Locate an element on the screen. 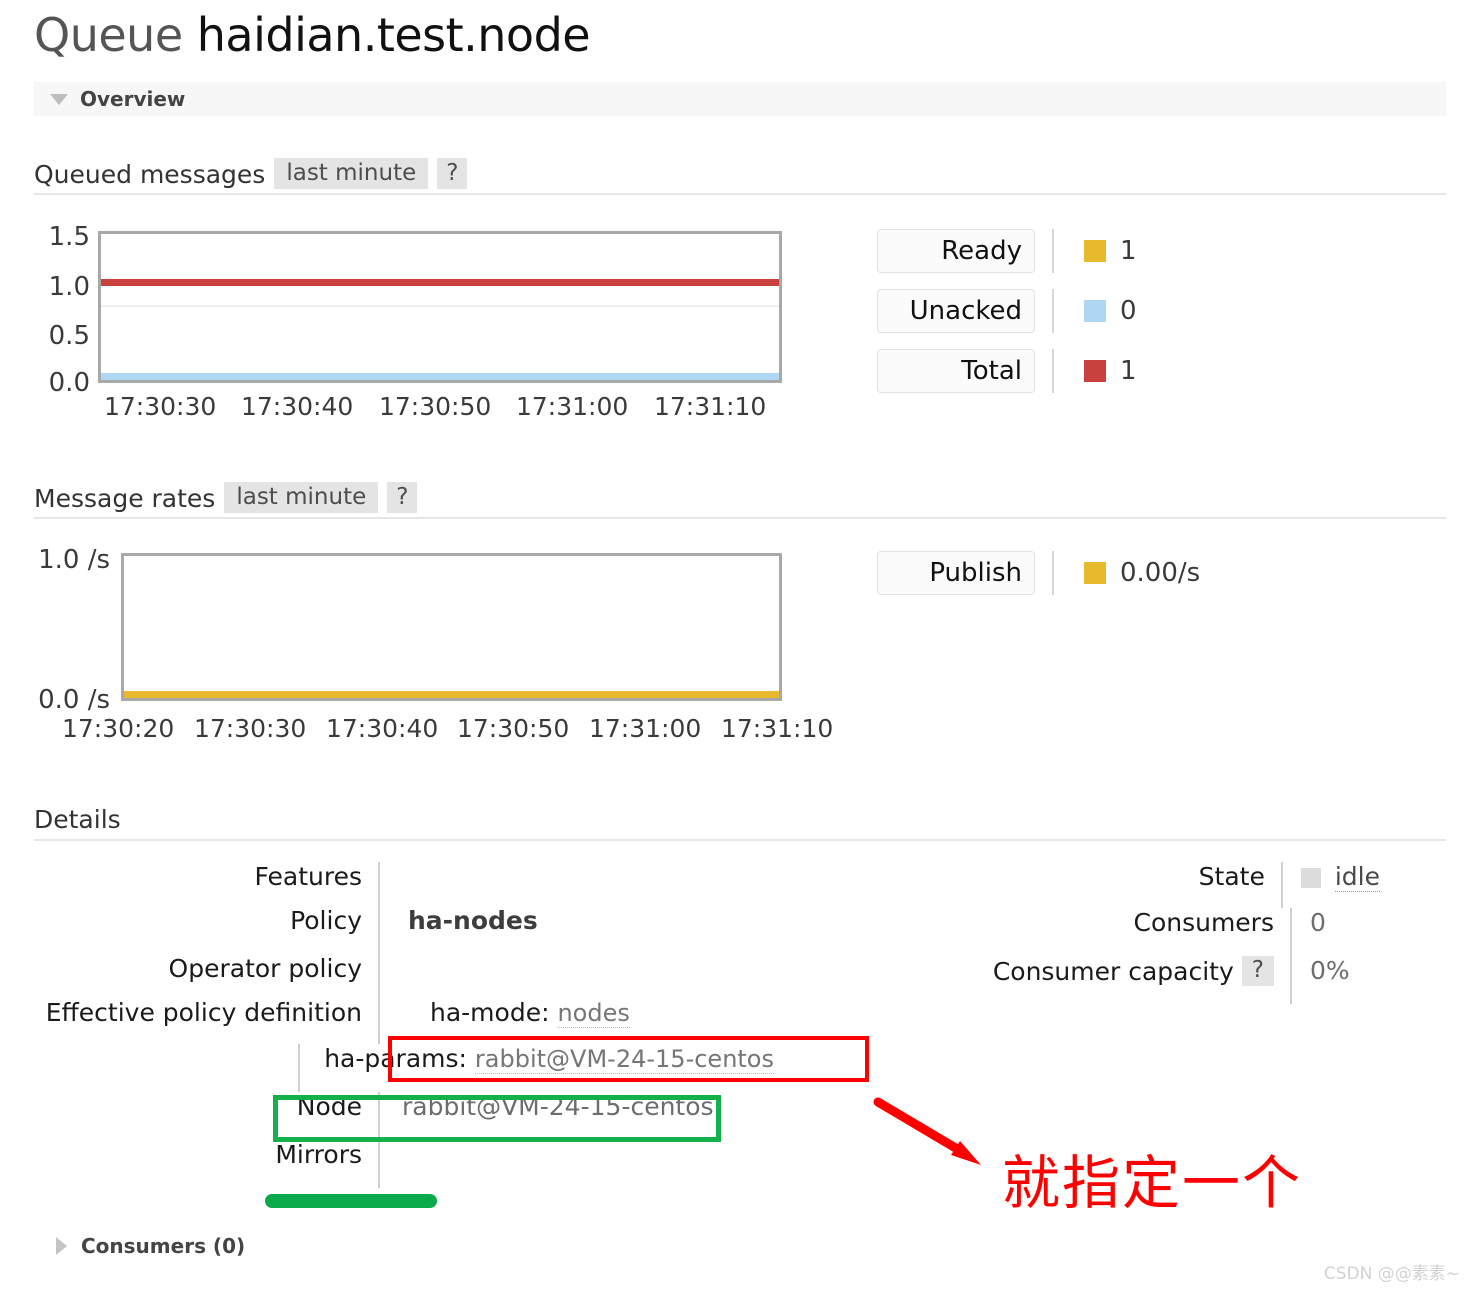 The image size is (1478, 1294). arrow-down-right-icon is located at coordinates (927, 1131).